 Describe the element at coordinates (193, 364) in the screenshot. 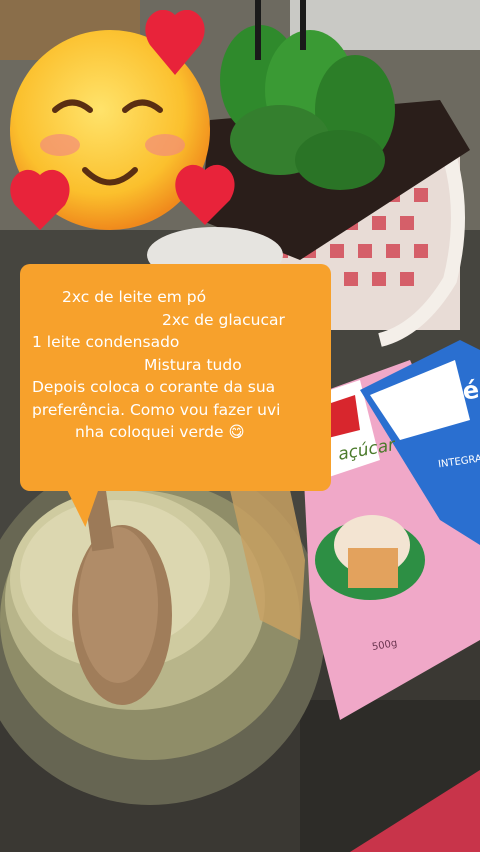

I see `caption-line: Mistura tudo` at that location.